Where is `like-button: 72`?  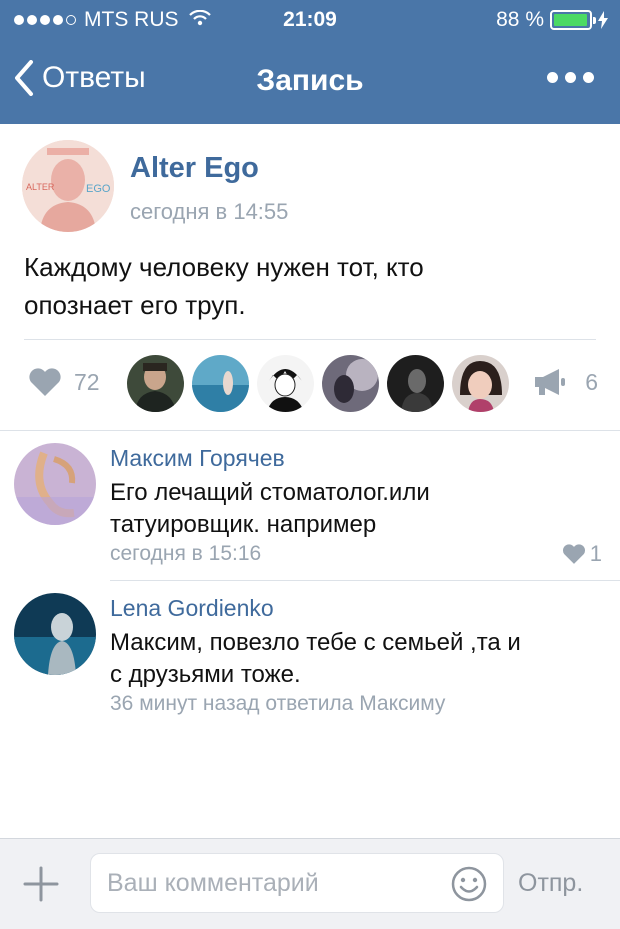 like-button: 72 is located at coordinates (64, 382).